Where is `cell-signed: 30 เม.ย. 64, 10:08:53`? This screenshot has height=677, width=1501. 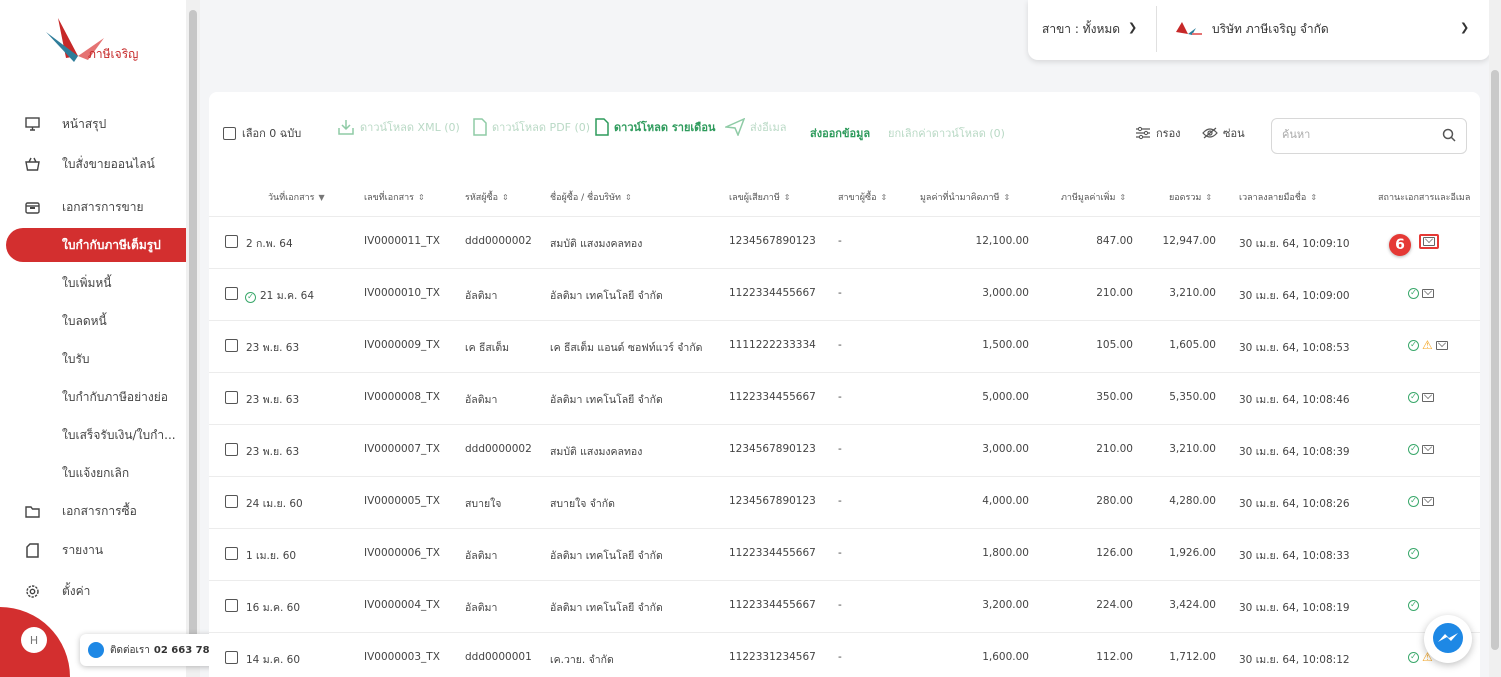
cell-signed: 30 เม.ย. 64, 10:08:53 is located at coordinates (1294, 348).